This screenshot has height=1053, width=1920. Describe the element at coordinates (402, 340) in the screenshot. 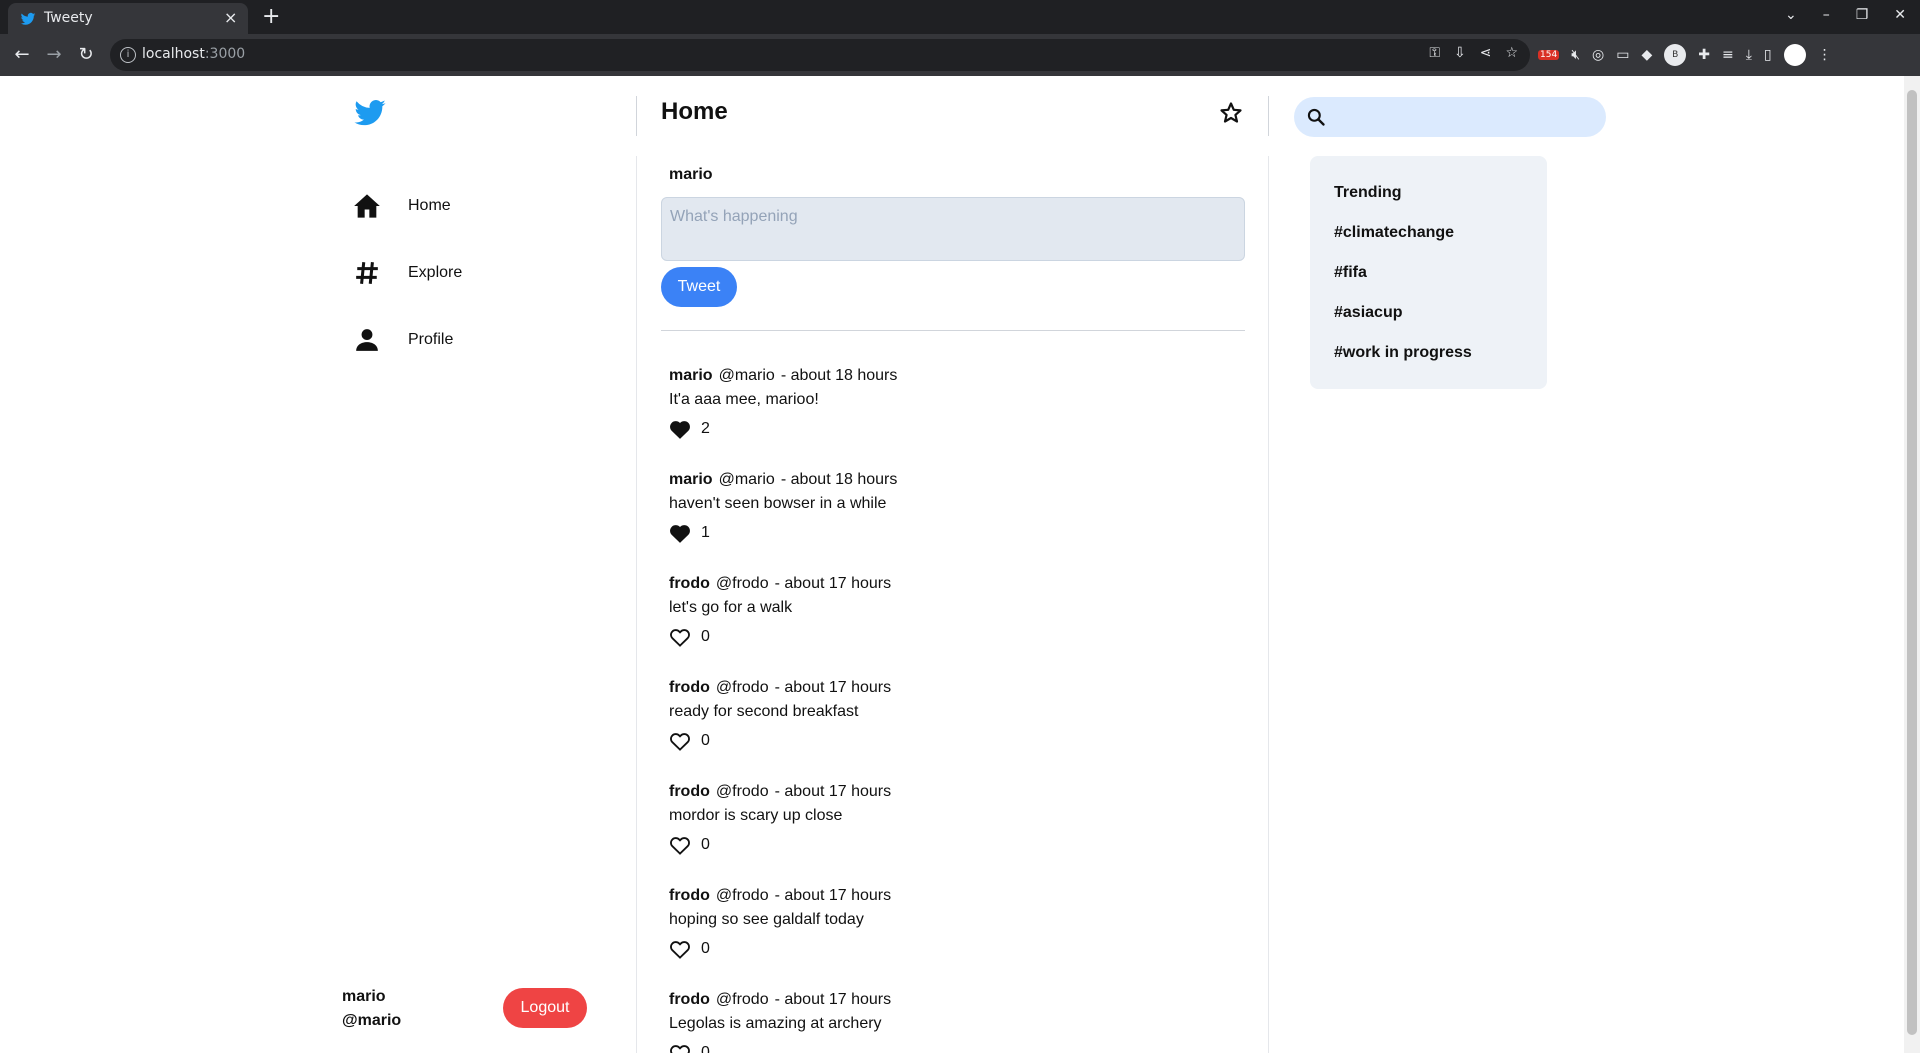

I see `nav-item-profile: Profile` at that location.